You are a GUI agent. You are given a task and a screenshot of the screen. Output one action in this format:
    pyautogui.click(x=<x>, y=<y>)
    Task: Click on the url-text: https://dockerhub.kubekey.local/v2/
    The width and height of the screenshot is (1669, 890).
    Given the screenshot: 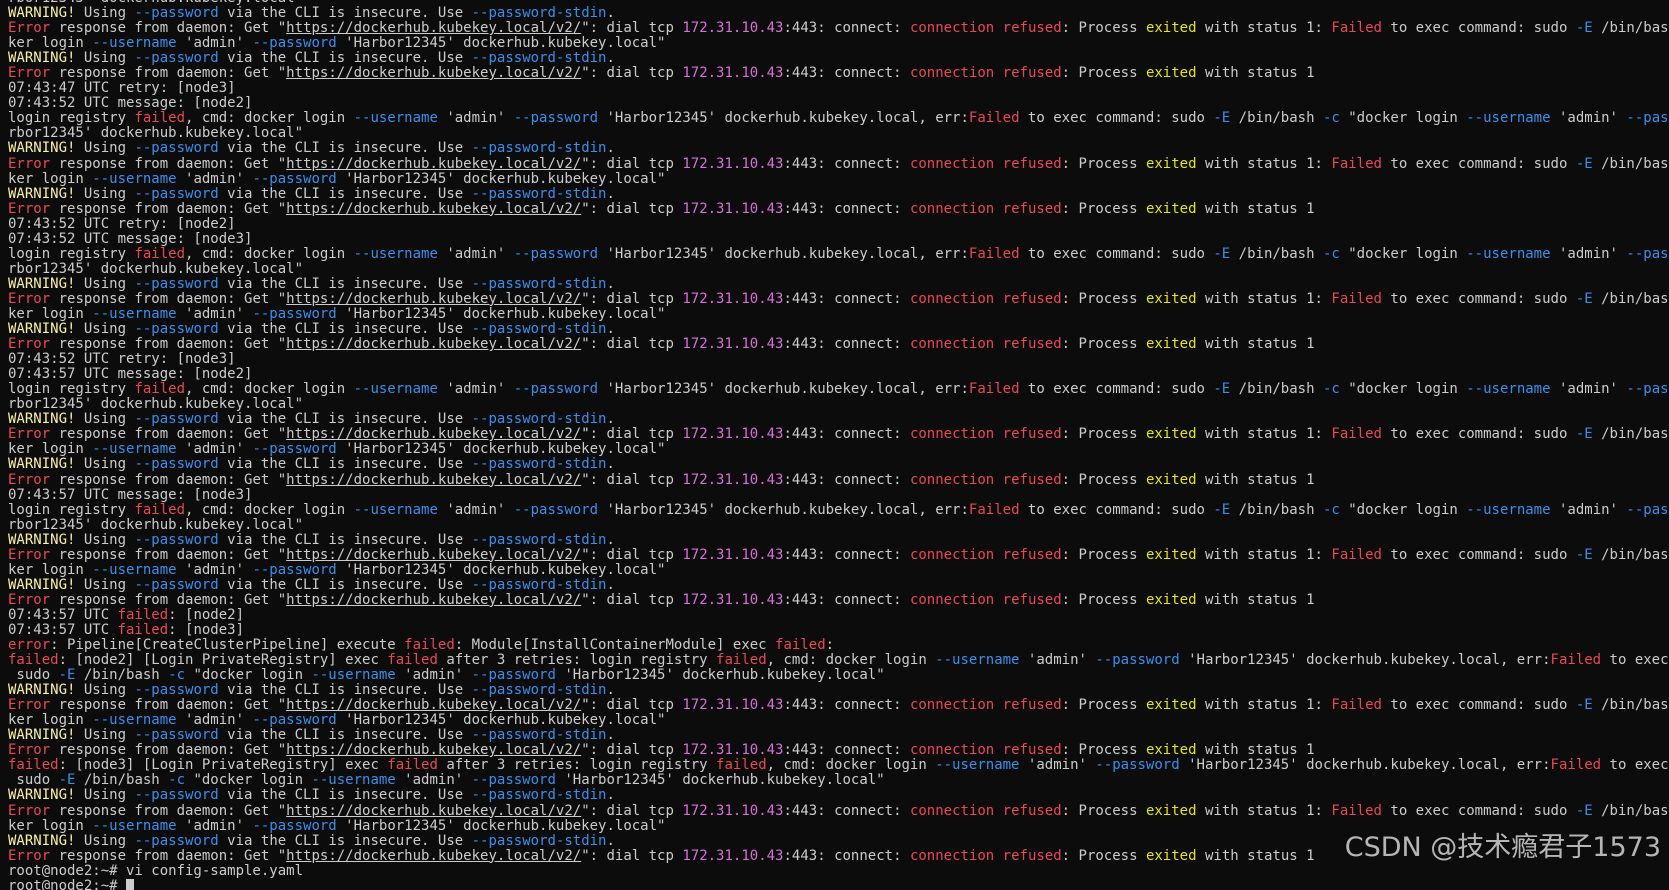 What is the action you would take?
    pyautogui.click(x=434, y=750)
    